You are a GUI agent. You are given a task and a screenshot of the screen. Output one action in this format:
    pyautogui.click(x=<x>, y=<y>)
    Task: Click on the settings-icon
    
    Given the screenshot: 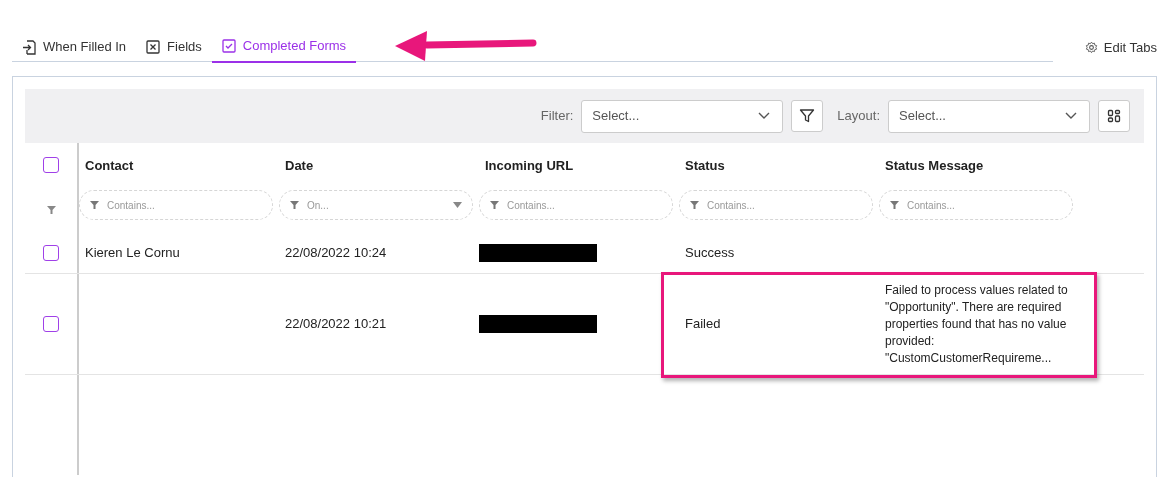 What is the action you would take?
    pyautogui.click(x=1091, y=48)
    